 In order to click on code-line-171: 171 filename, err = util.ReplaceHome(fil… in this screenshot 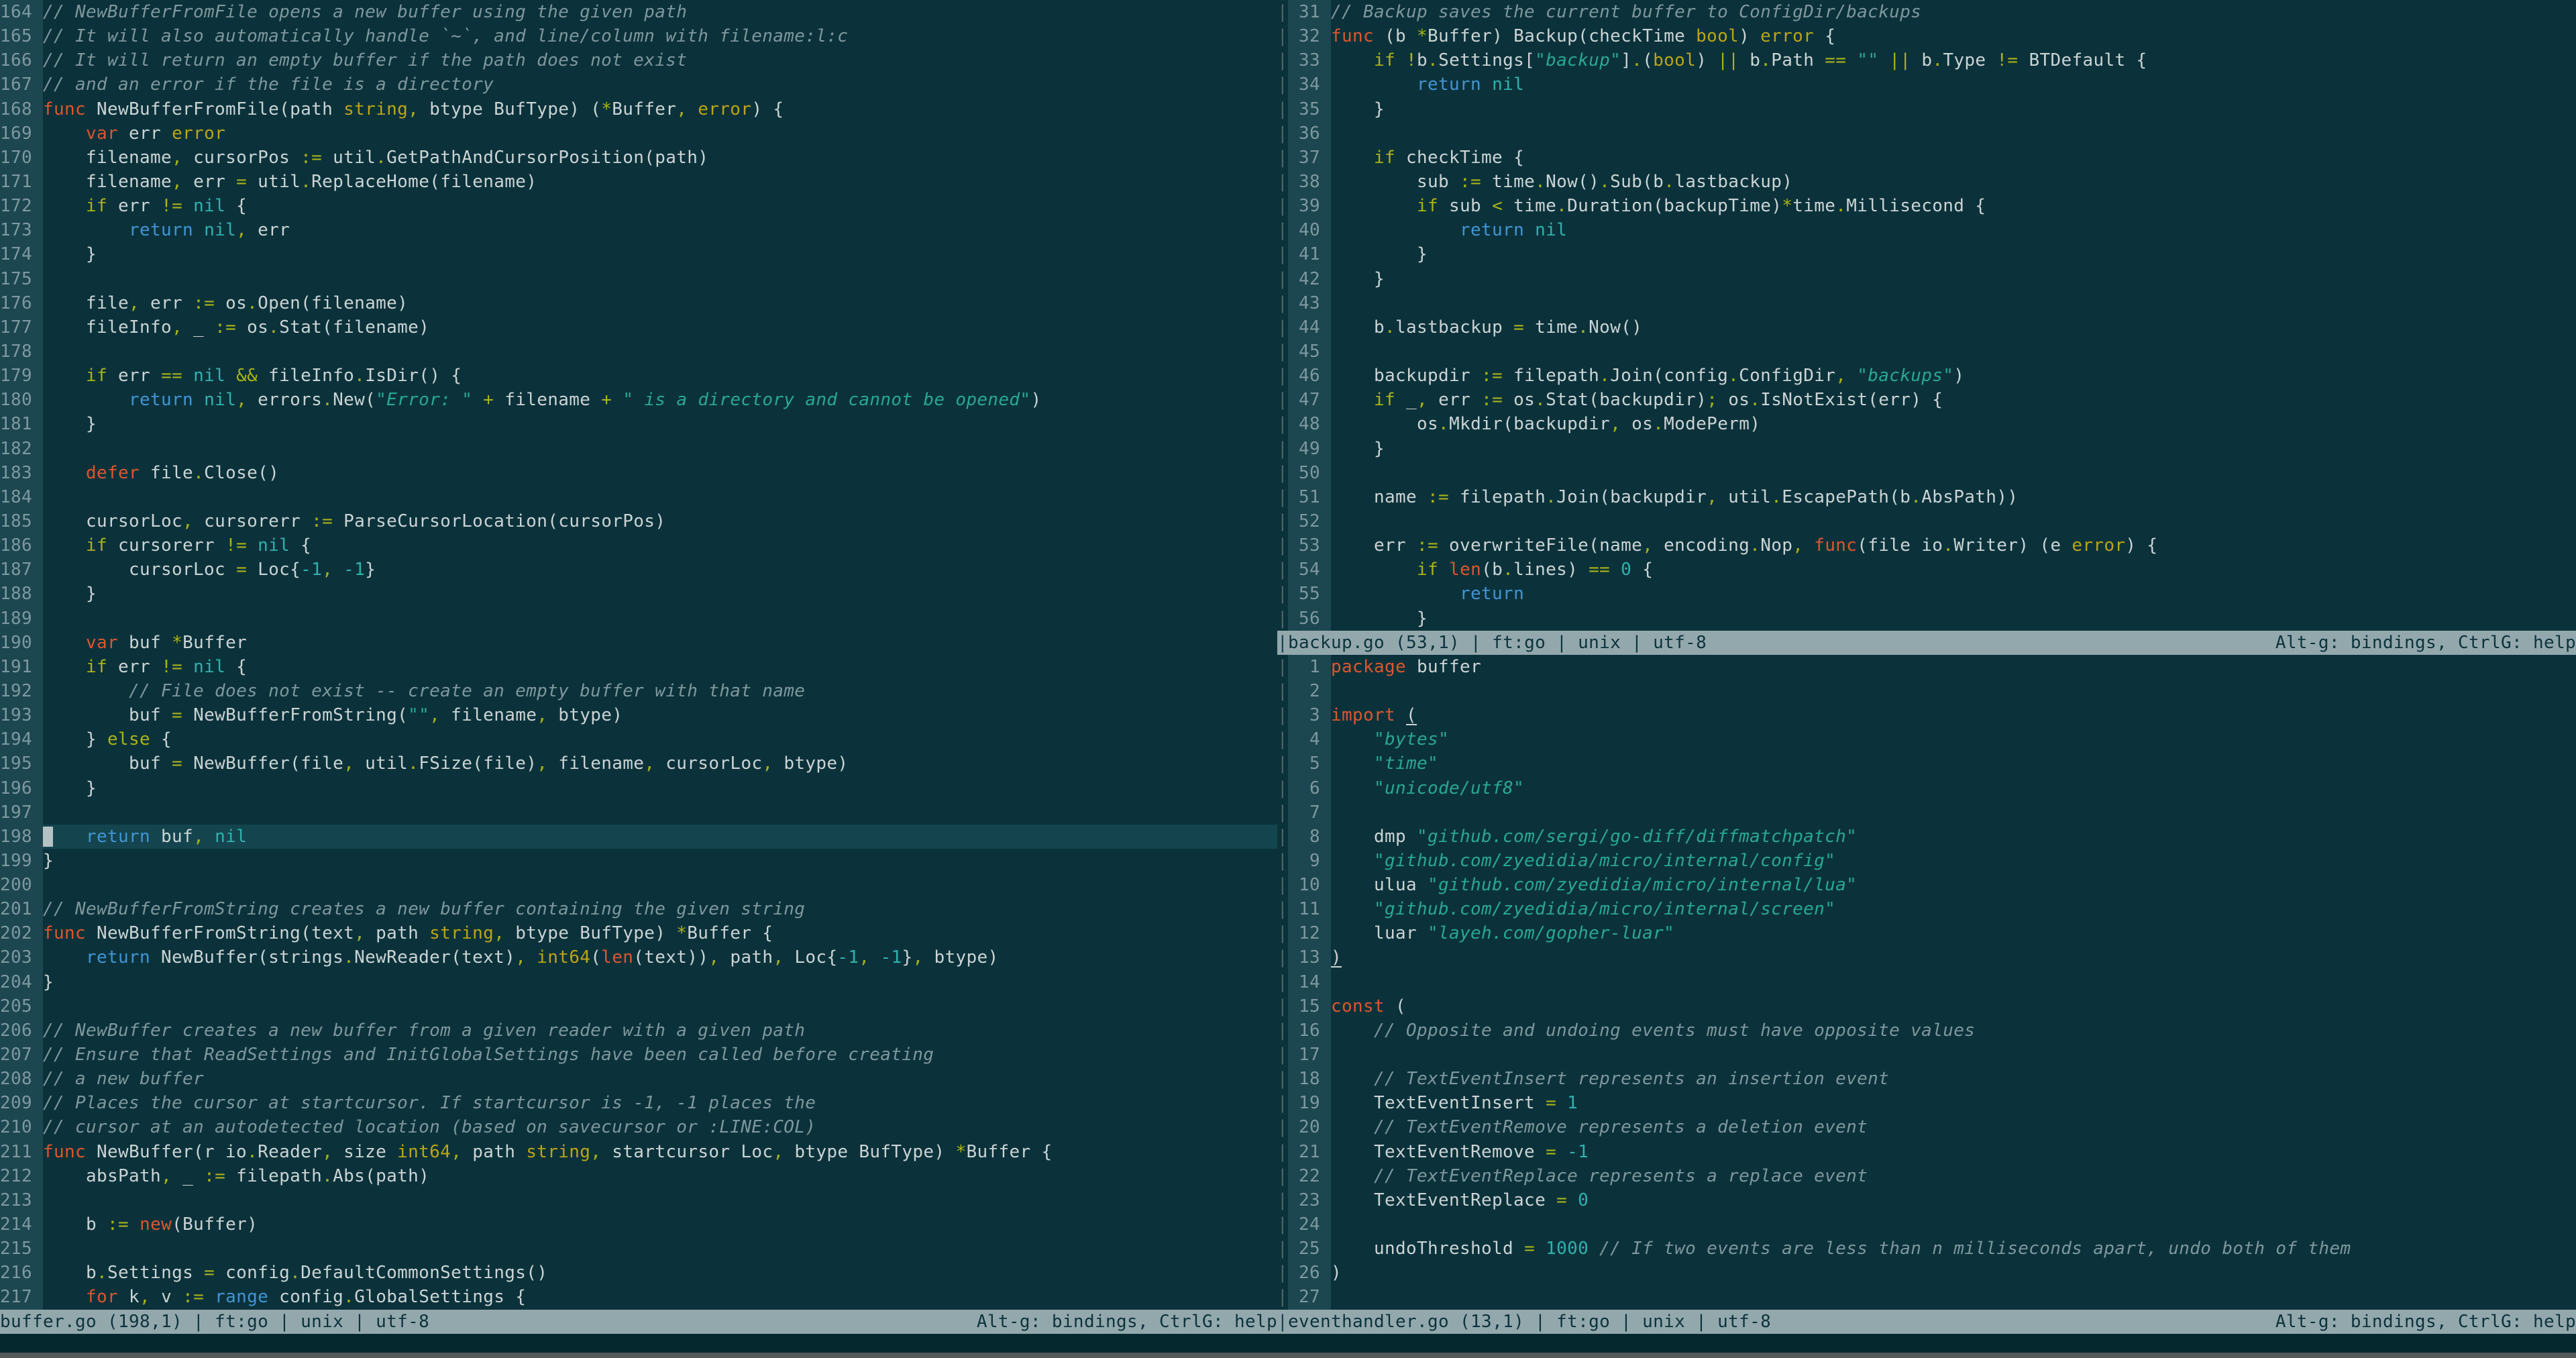, I will do `click(638, 182)`.